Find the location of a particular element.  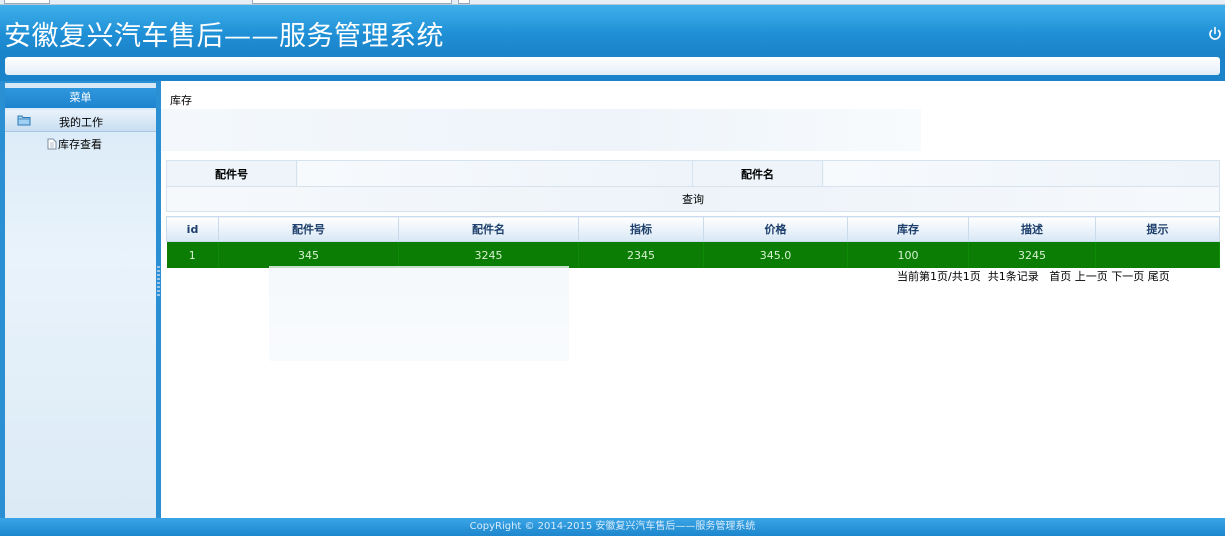

folder-icon is located at coordinates (24, 121).